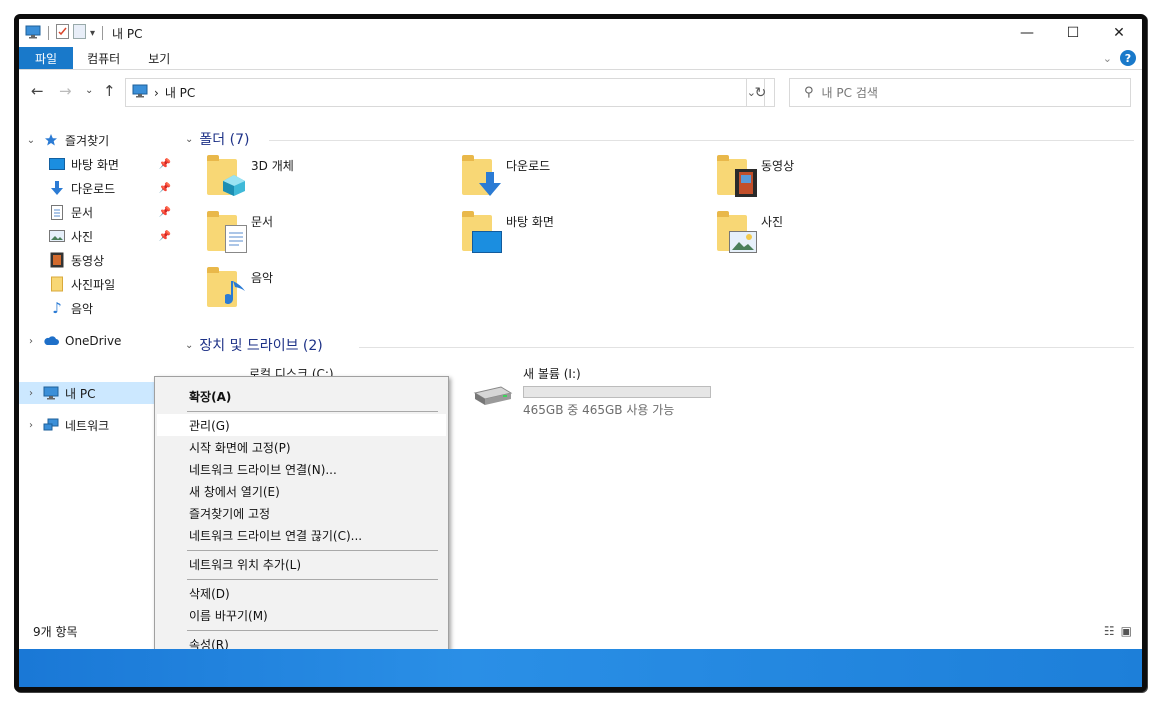  Describe the element at coordinates (57, 212) in the screenshot. I see `document-icon` at that location.